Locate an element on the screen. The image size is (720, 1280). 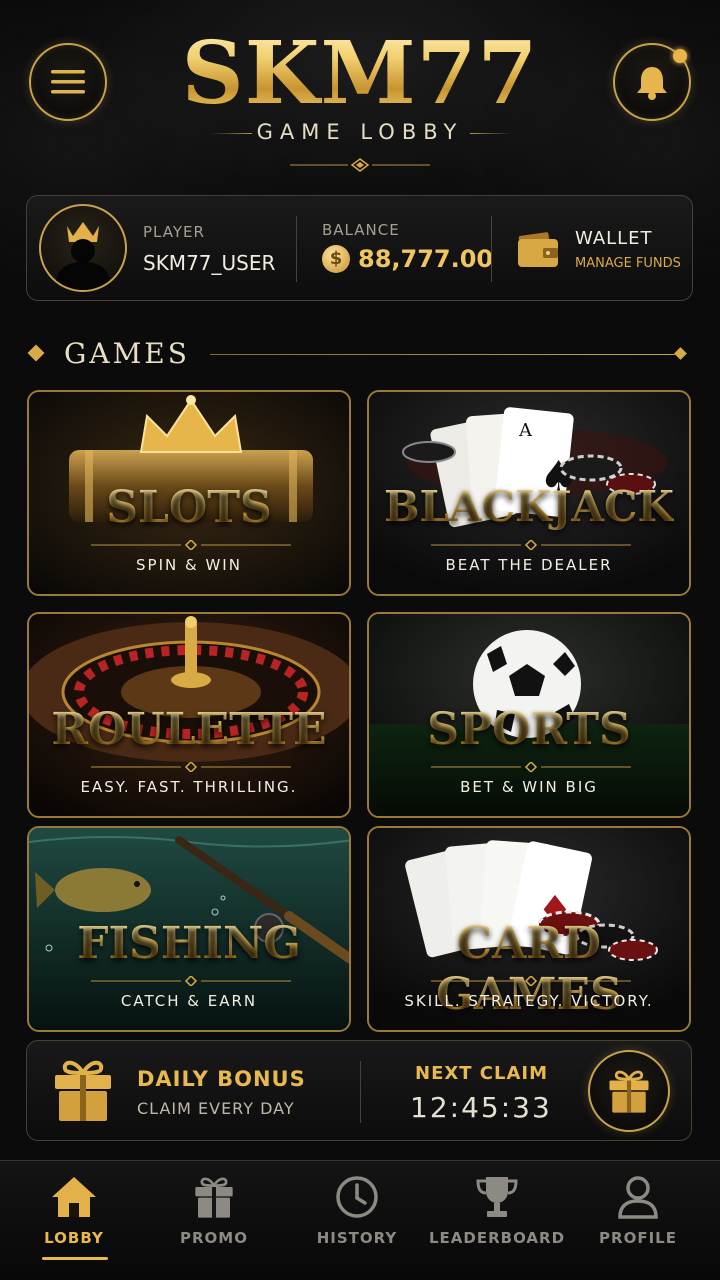
game-tile-slots: SLOTS SPIN & WIN is located at coordinates (189, 493).